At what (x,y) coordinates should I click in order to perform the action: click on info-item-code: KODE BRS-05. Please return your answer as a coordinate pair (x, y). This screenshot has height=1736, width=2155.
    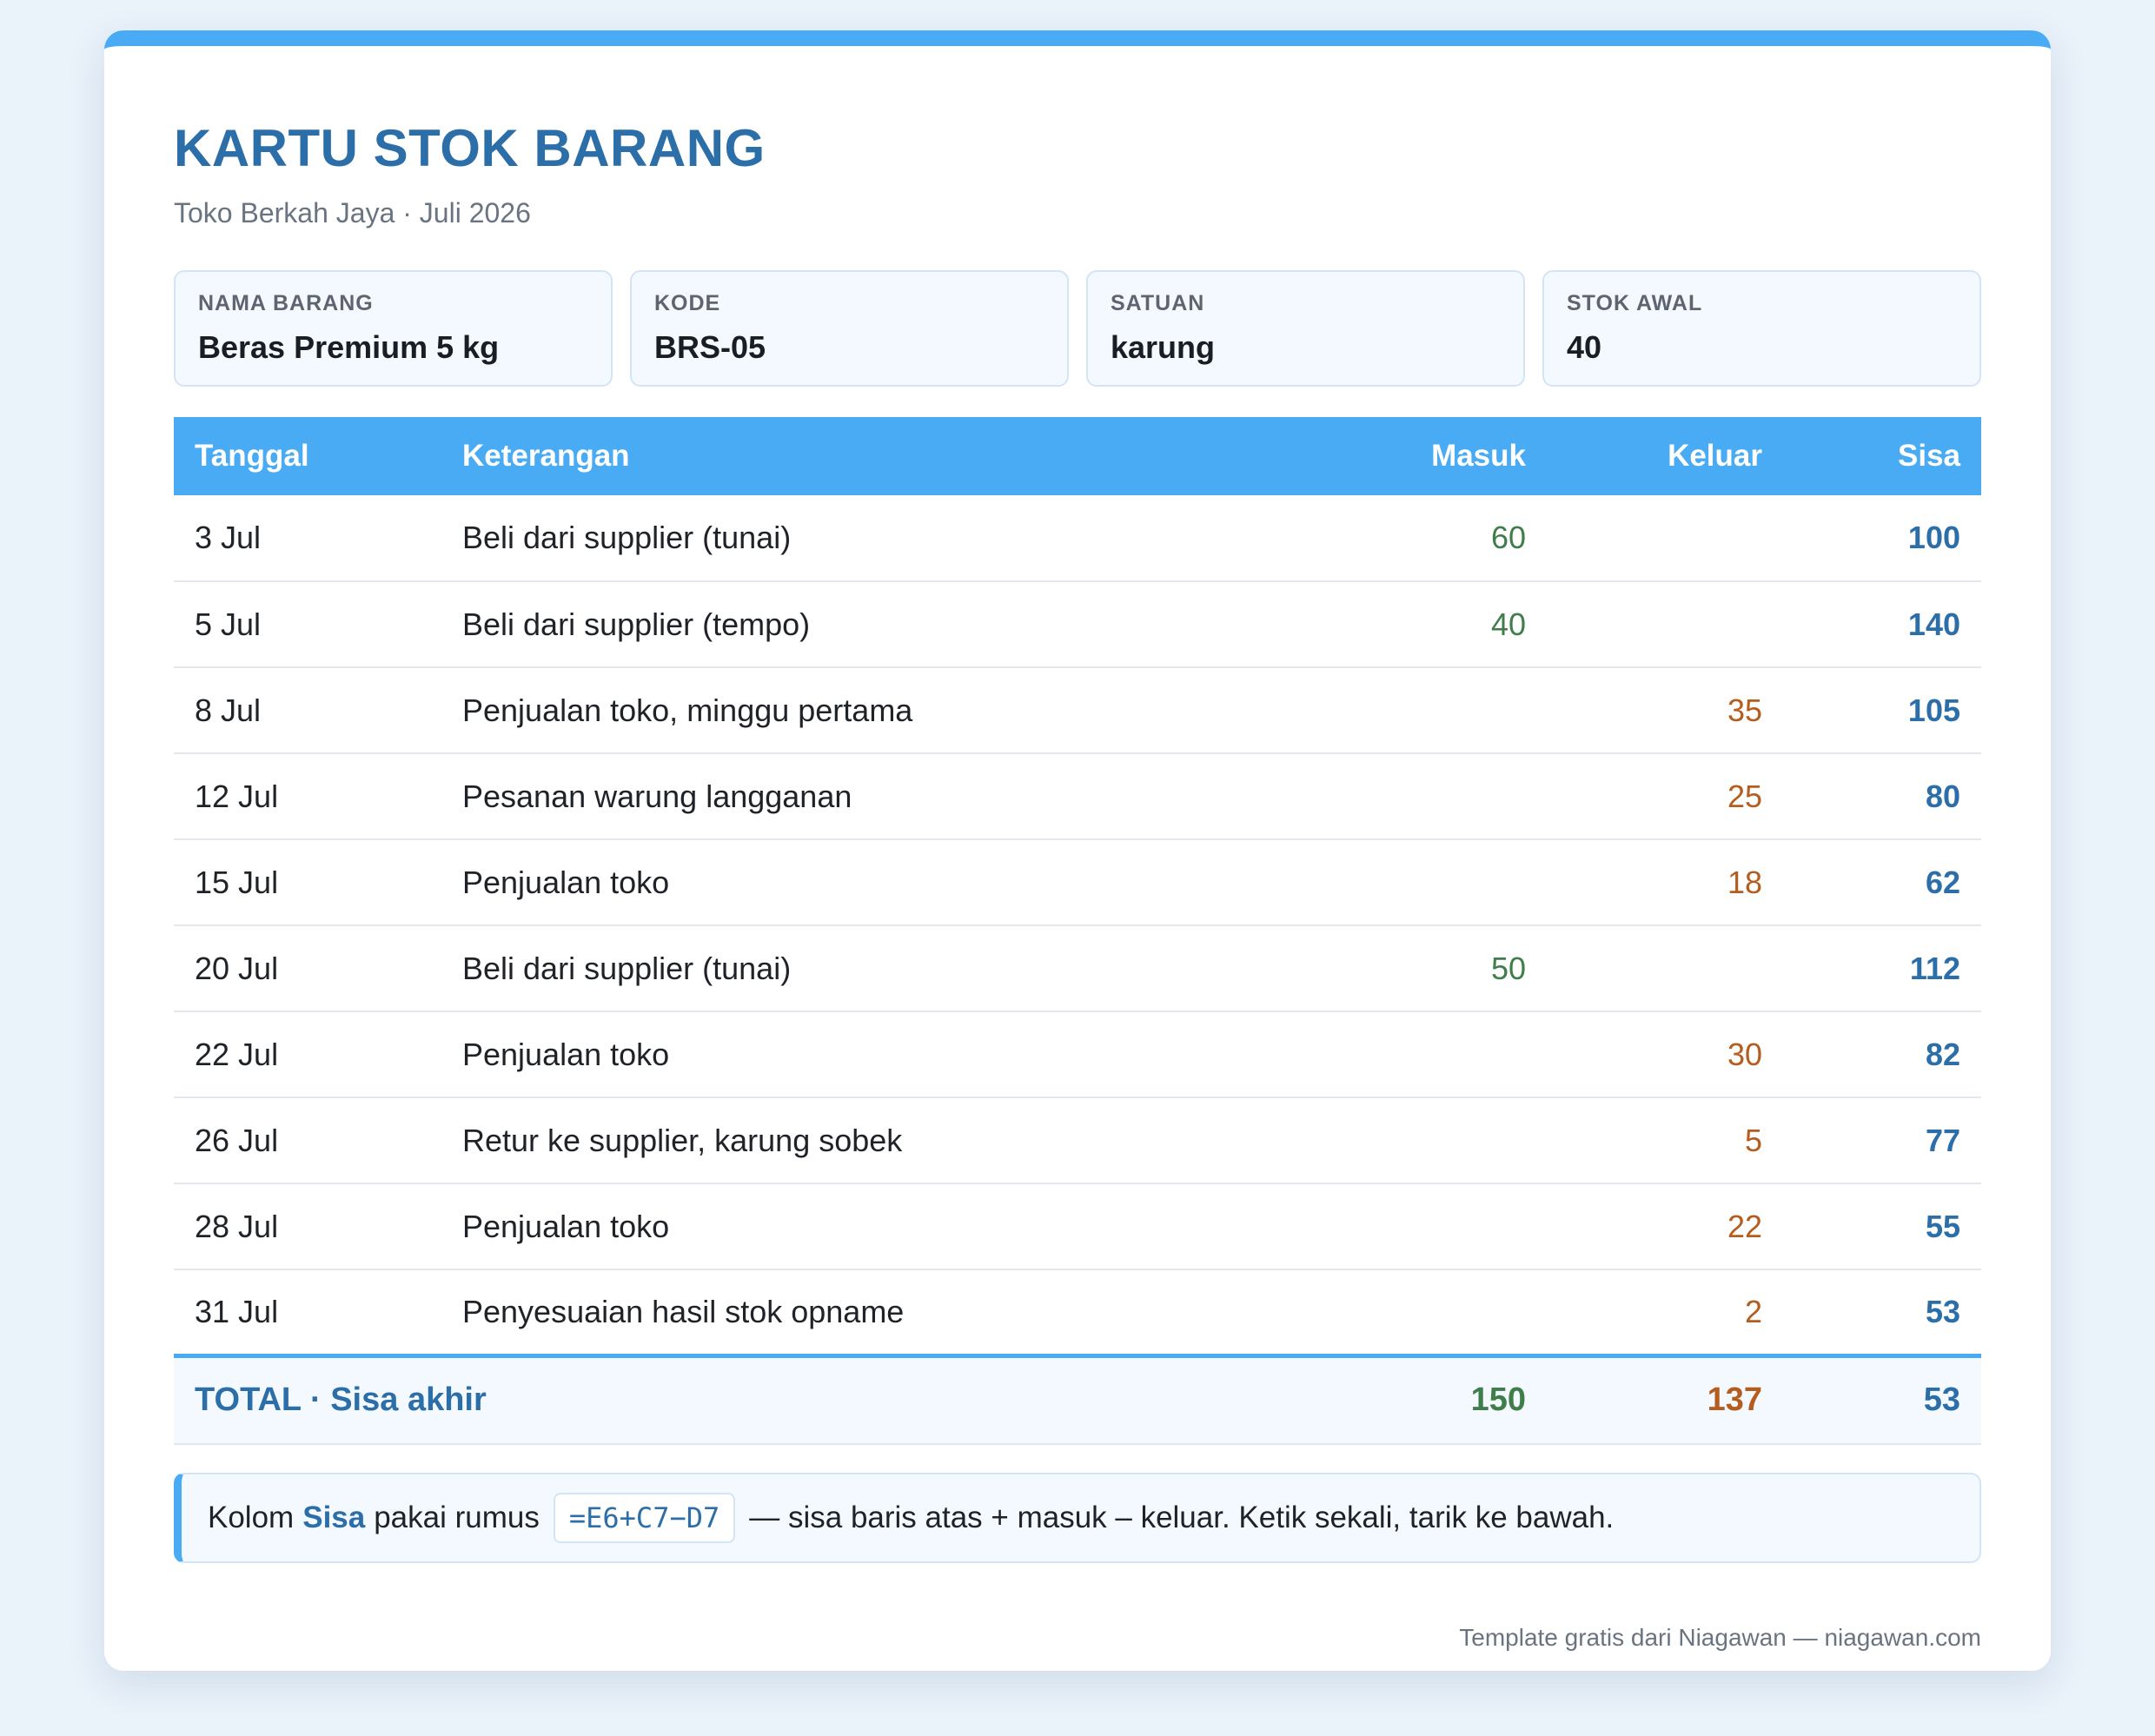
    Looking at the image, I should click on (849, 328).